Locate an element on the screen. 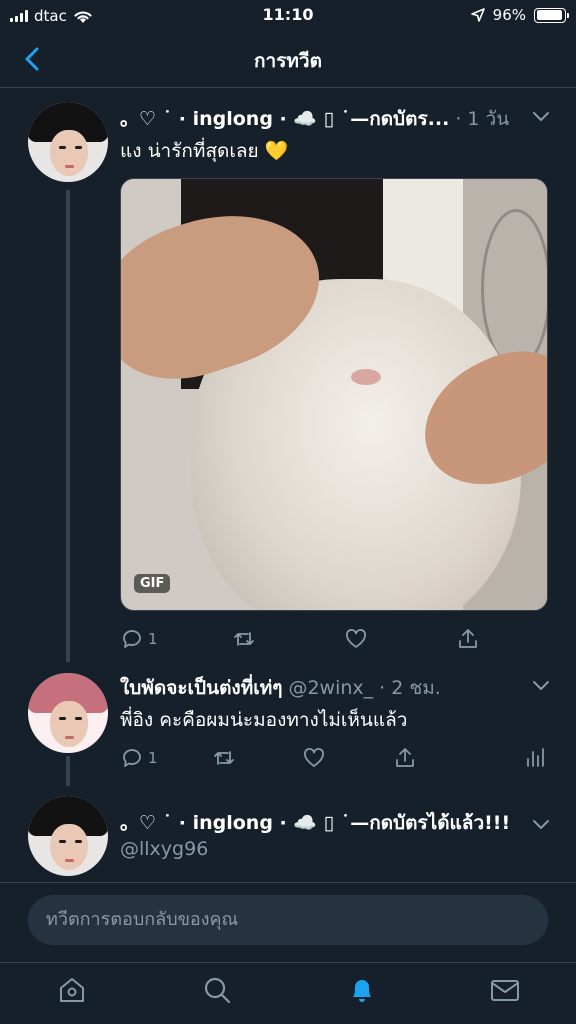  battery-percent: 96% is located at coordinates (509, 15).